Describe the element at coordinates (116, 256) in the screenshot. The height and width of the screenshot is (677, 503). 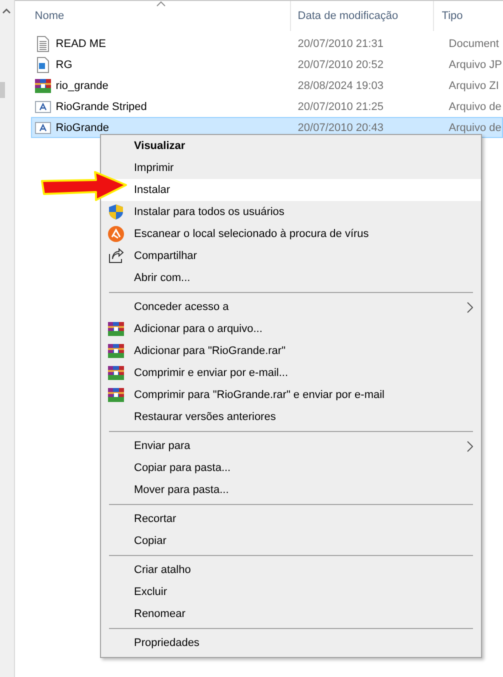
I see `share-icon` at that location.